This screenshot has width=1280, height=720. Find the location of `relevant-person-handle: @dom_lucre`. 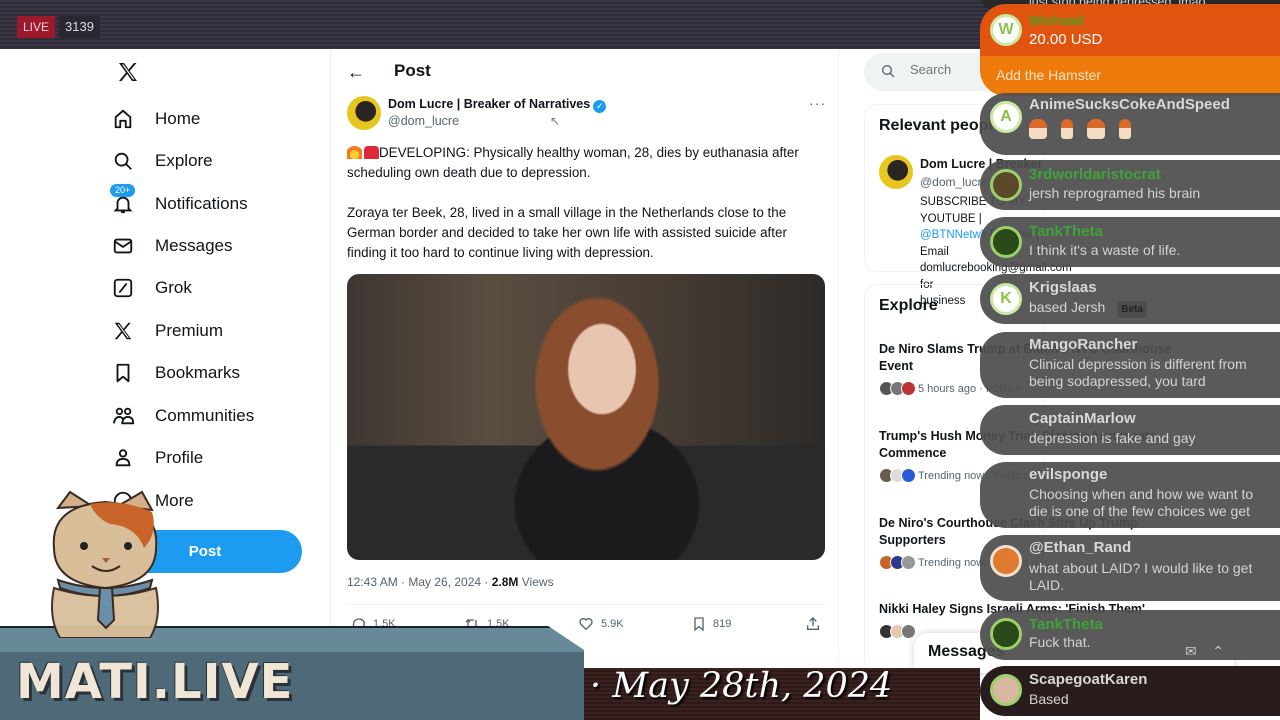

relevant-person-handle: @dom_lucre is located at coordinates (954, 182).